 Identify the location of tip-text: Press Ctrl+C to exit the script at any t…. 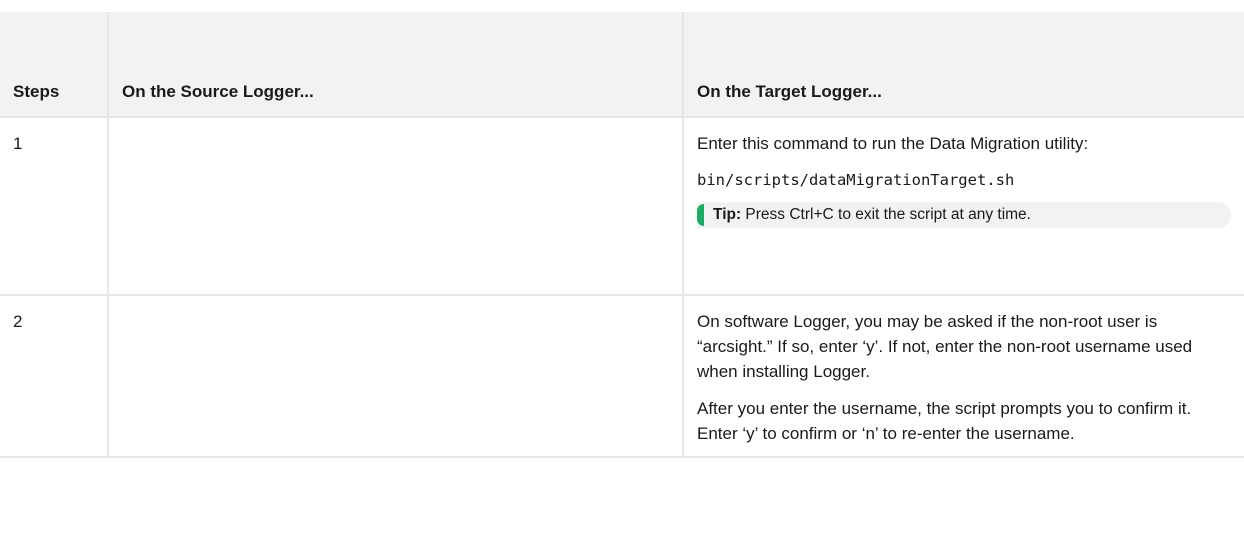
(886, 214).